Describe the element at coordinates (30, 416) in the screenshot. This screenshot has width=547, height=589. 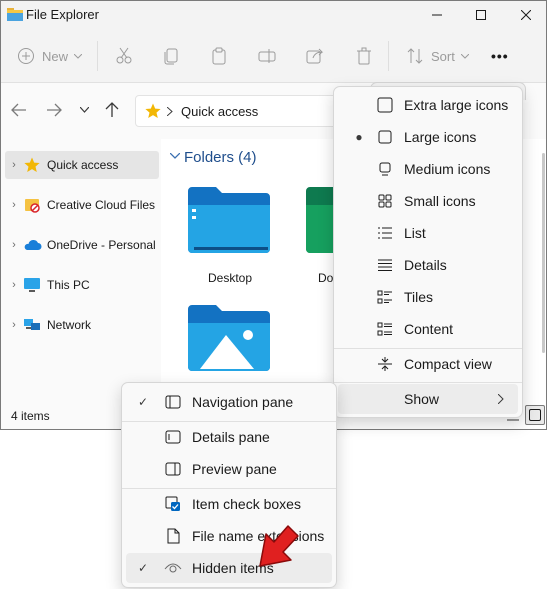
I see `status-item-count: 4 items` at that location.